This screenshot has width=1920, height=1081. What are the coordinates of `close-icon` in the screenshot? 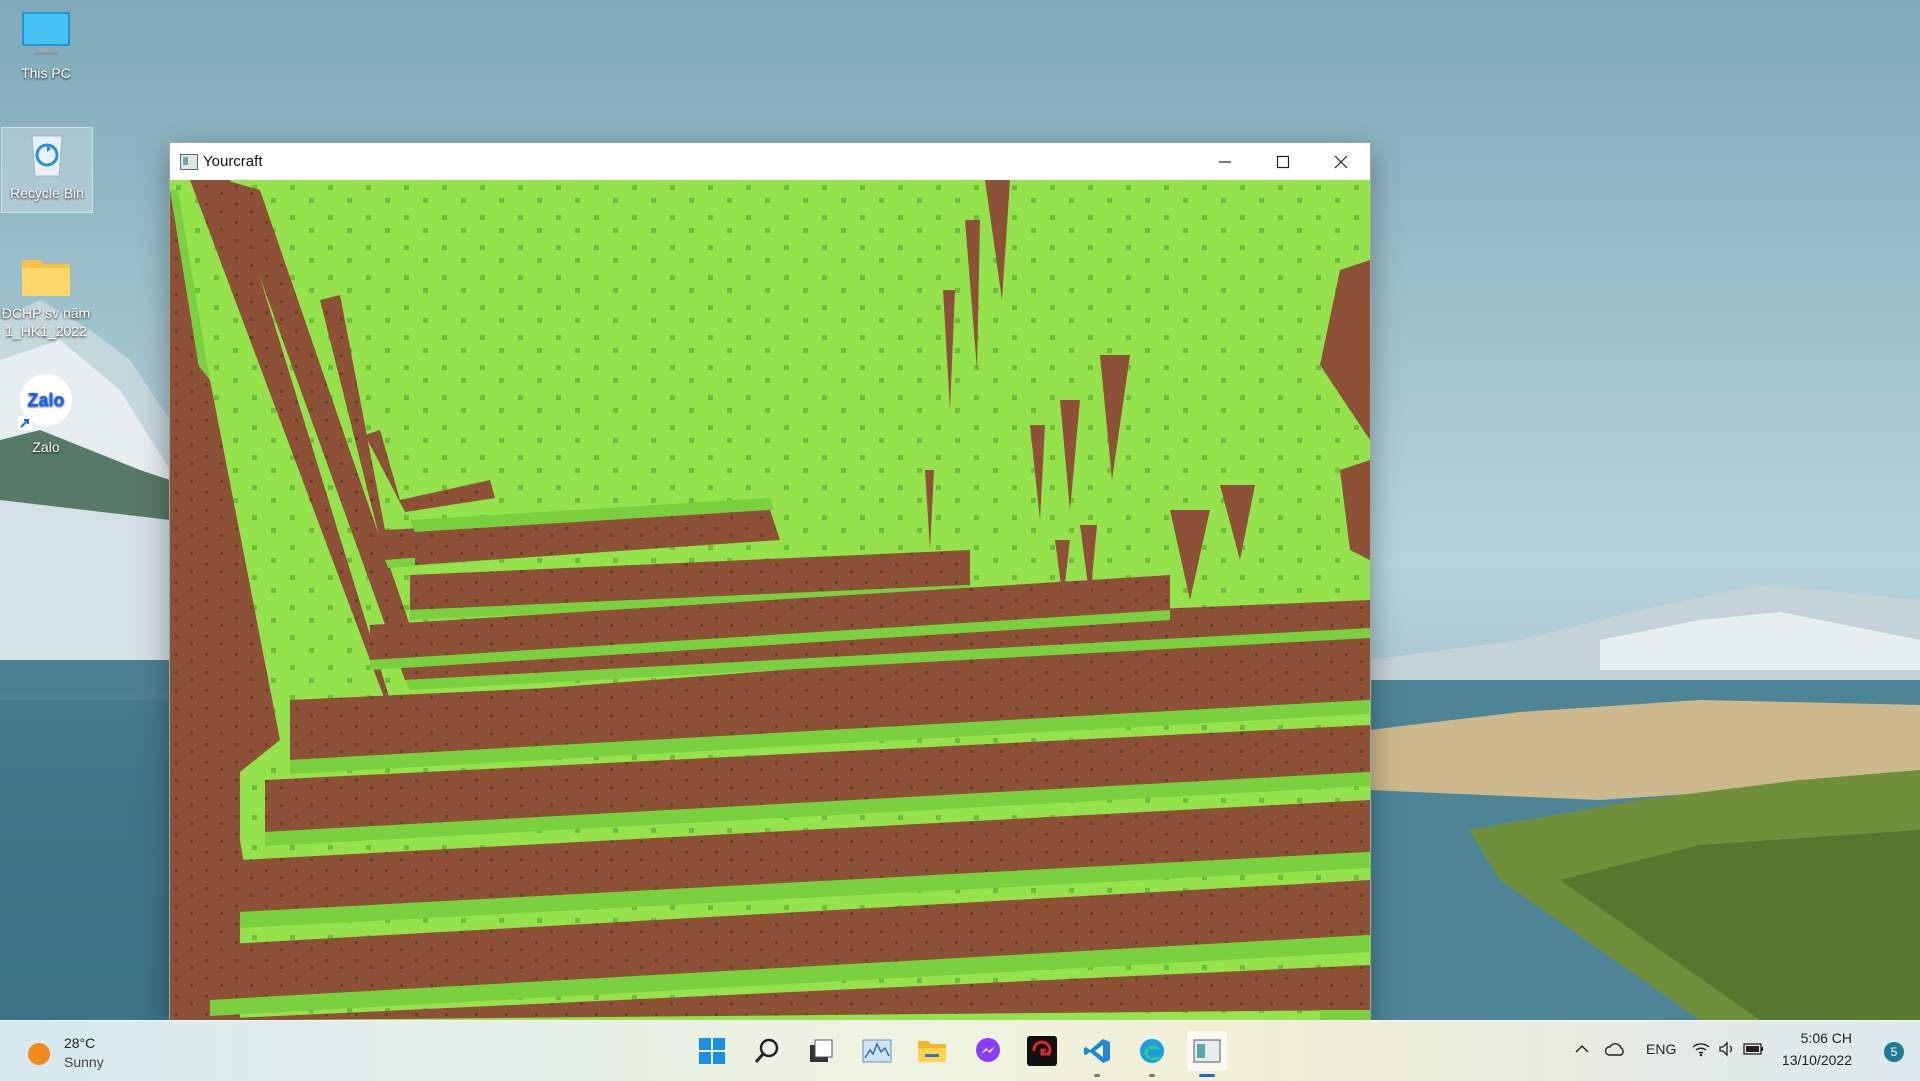 It's located at (1341, 161).